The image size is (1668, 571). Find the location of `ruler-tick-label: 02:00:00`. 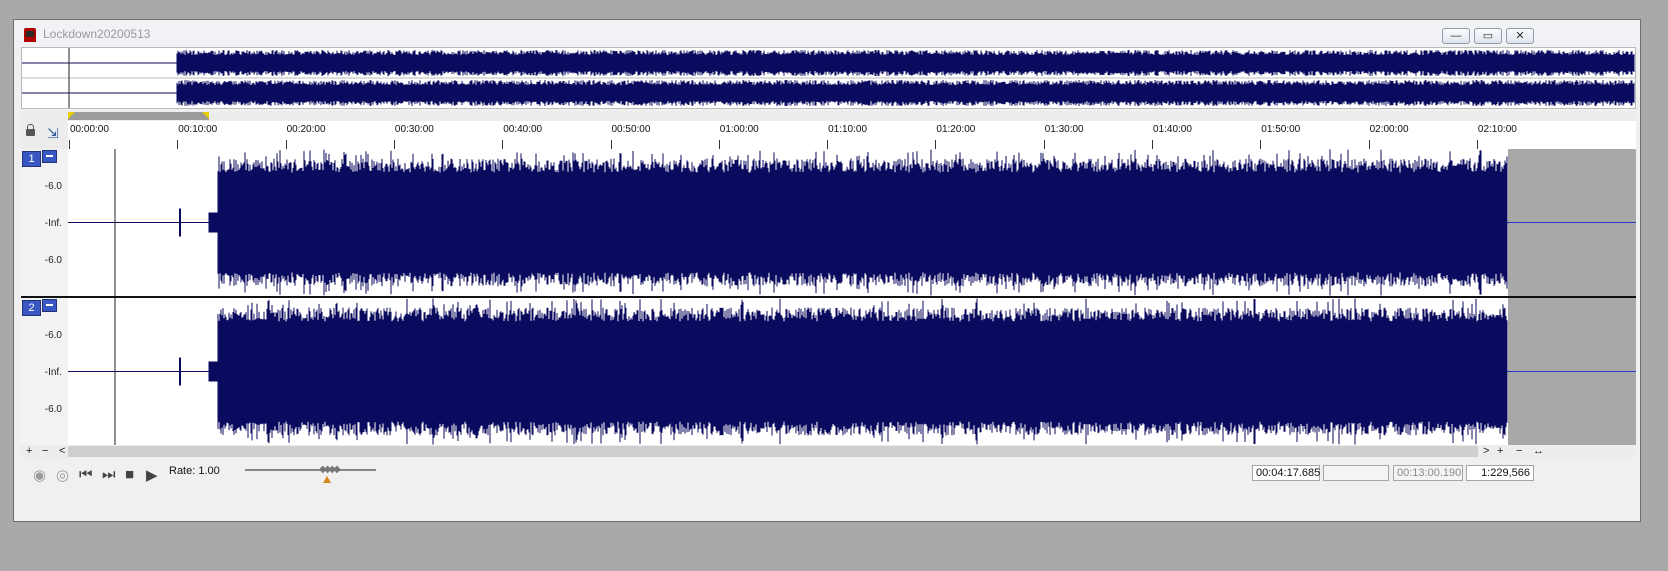

ruler-tick-label: 02:00:00 is located at coordinates (1389, 129).